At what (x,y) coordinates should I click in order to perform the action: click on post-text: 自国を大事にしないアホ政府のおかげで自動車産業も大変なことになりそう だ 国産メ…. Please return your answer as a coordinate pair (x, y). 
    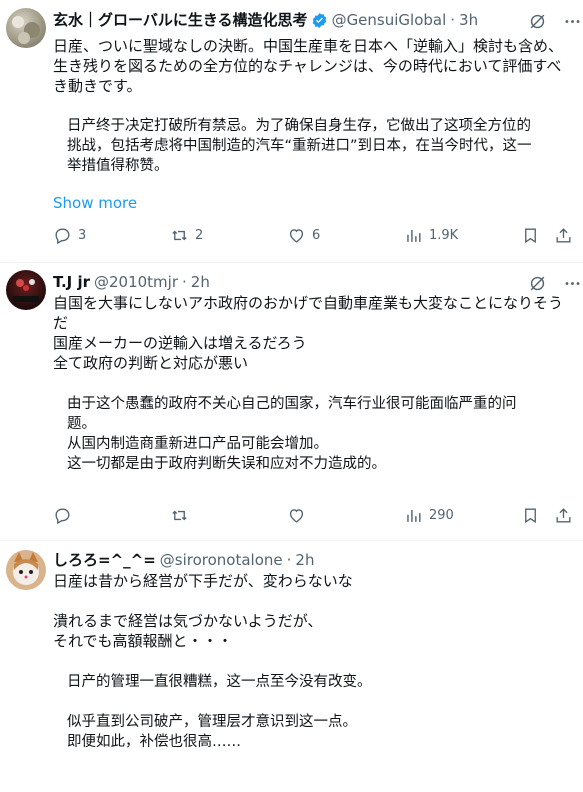
    Looking at the image, I should click on (308, 333).